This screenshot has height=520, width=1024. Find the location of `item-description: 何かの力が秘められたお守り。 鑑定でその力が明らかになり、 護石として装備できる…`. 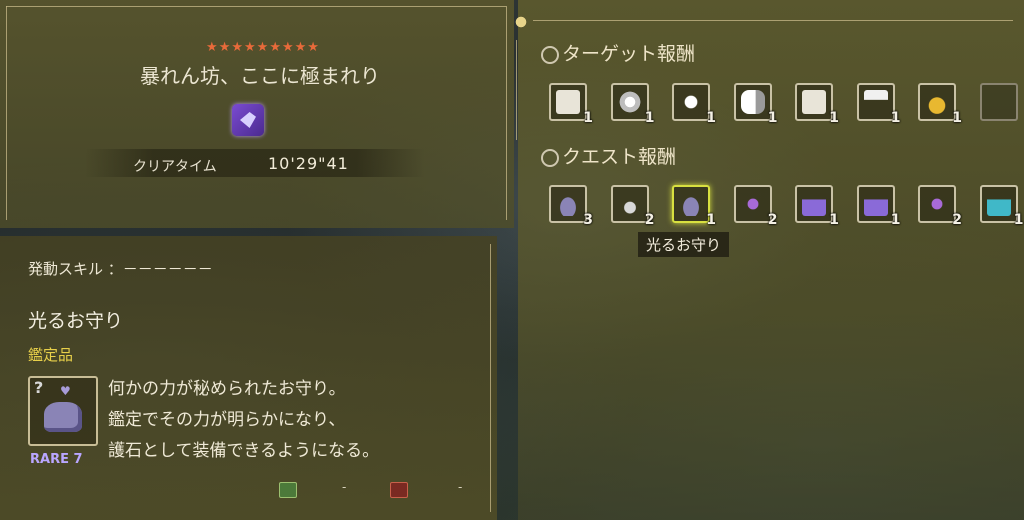

item-description: 何かの力が秘められたお守り。 鑑定でその力が明らかになり、 護石として装備できる… is located at coordinates (243, 420).